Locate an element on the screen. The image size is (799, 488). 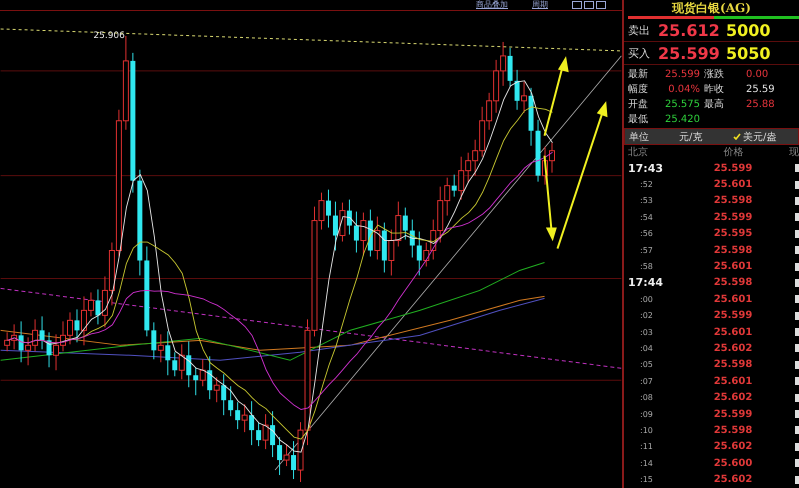
check-icon is located at coordinates (737, 136).